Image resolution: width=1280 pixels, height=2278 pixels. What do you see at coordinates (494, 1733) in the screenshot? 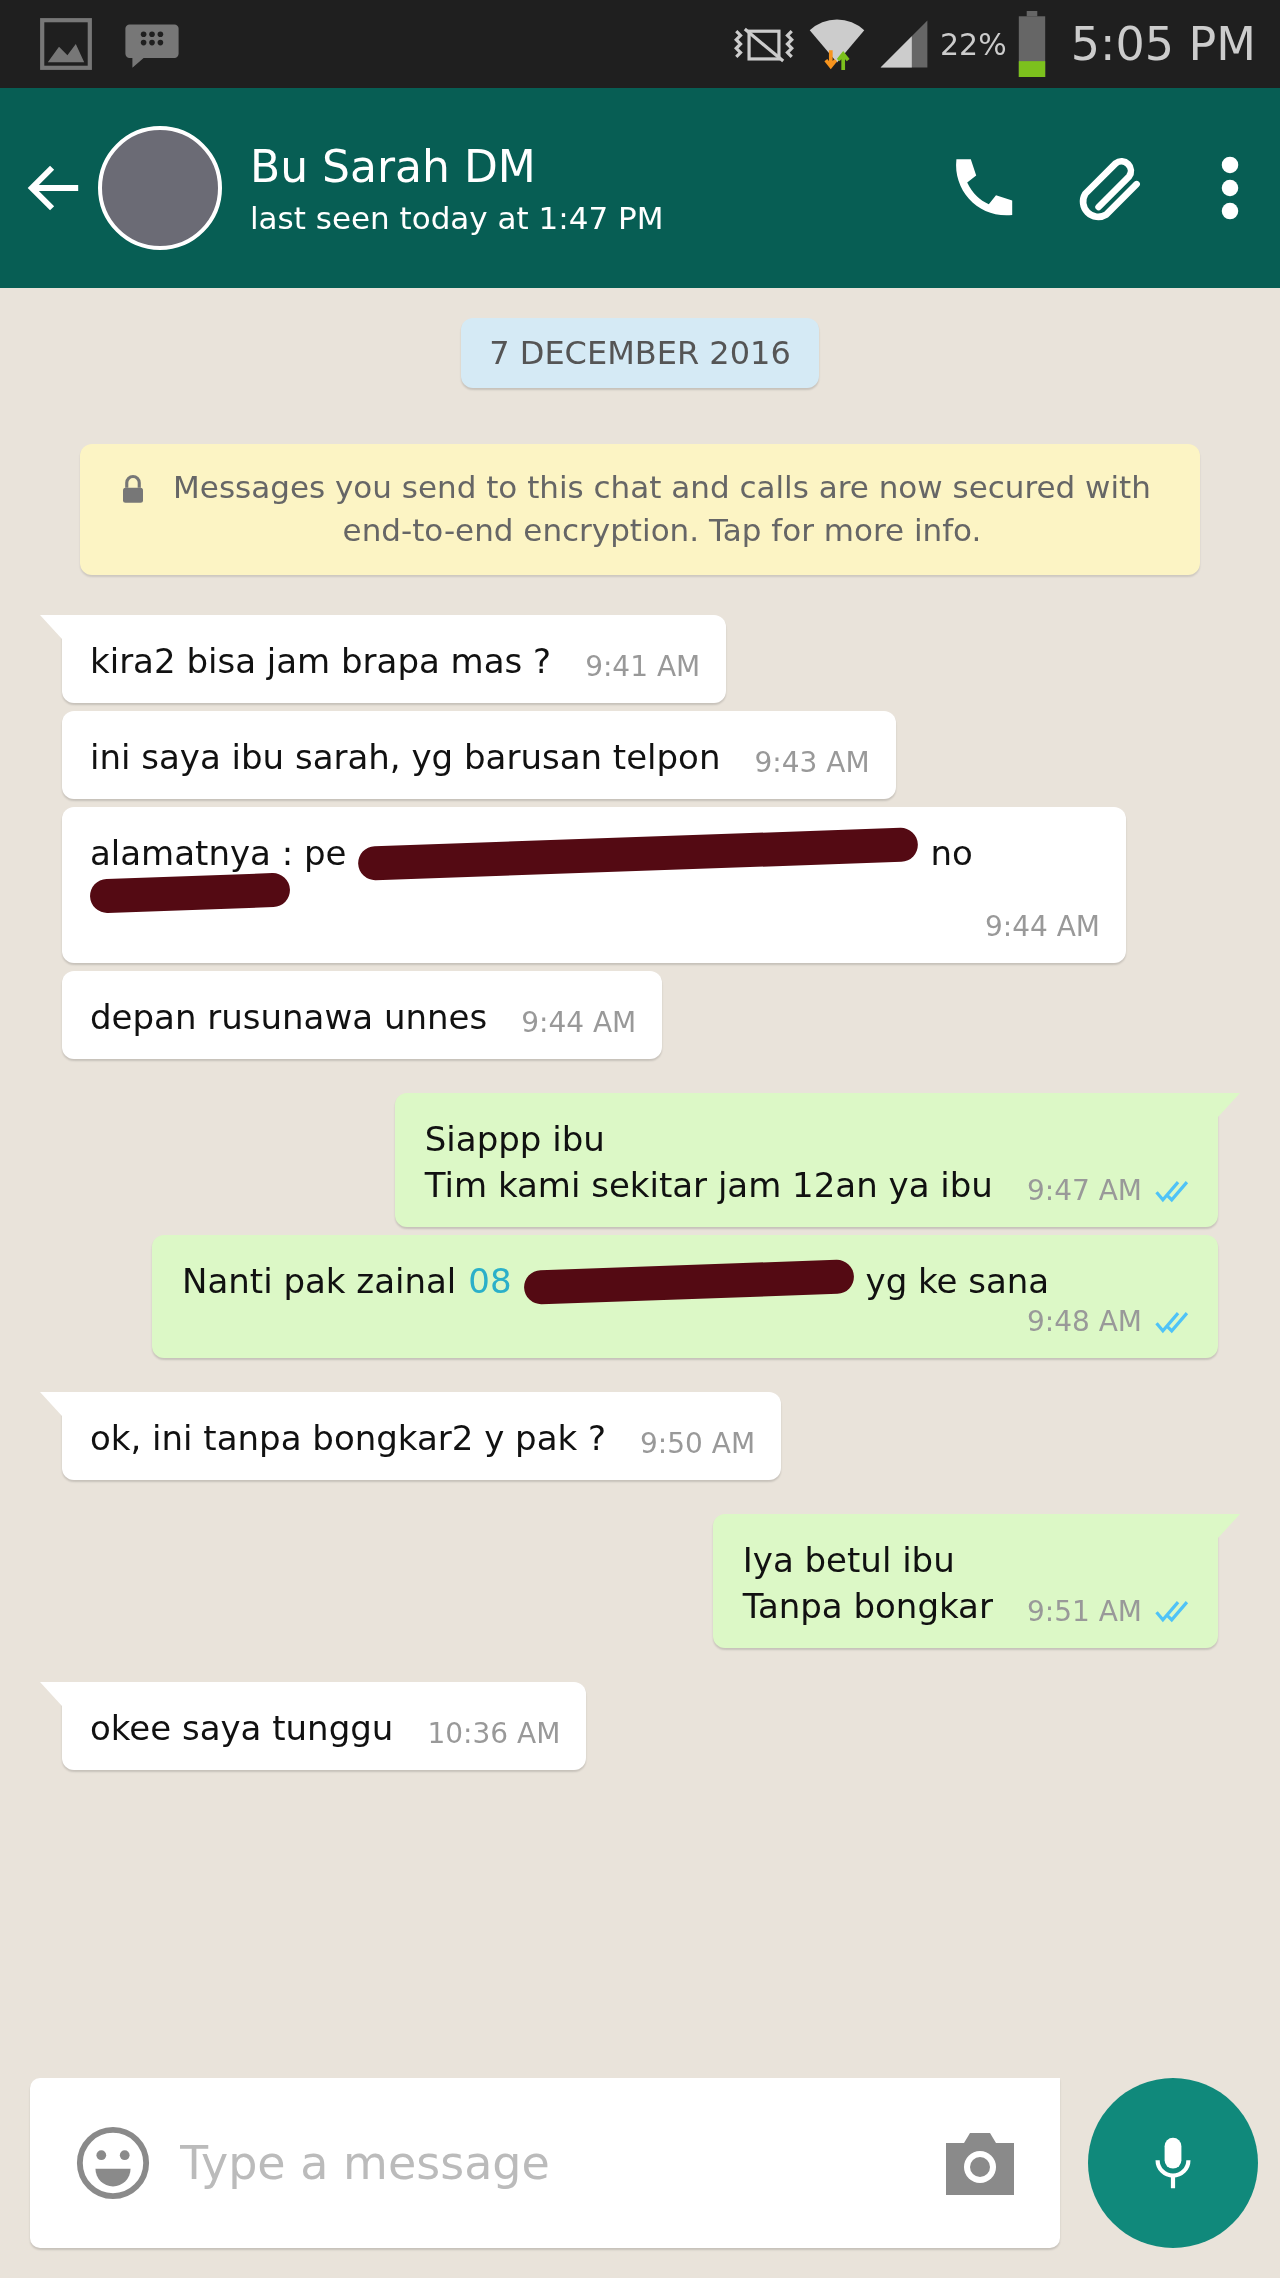
I see `message-time: 10:36 AM` at bounding box center [494, 1733].